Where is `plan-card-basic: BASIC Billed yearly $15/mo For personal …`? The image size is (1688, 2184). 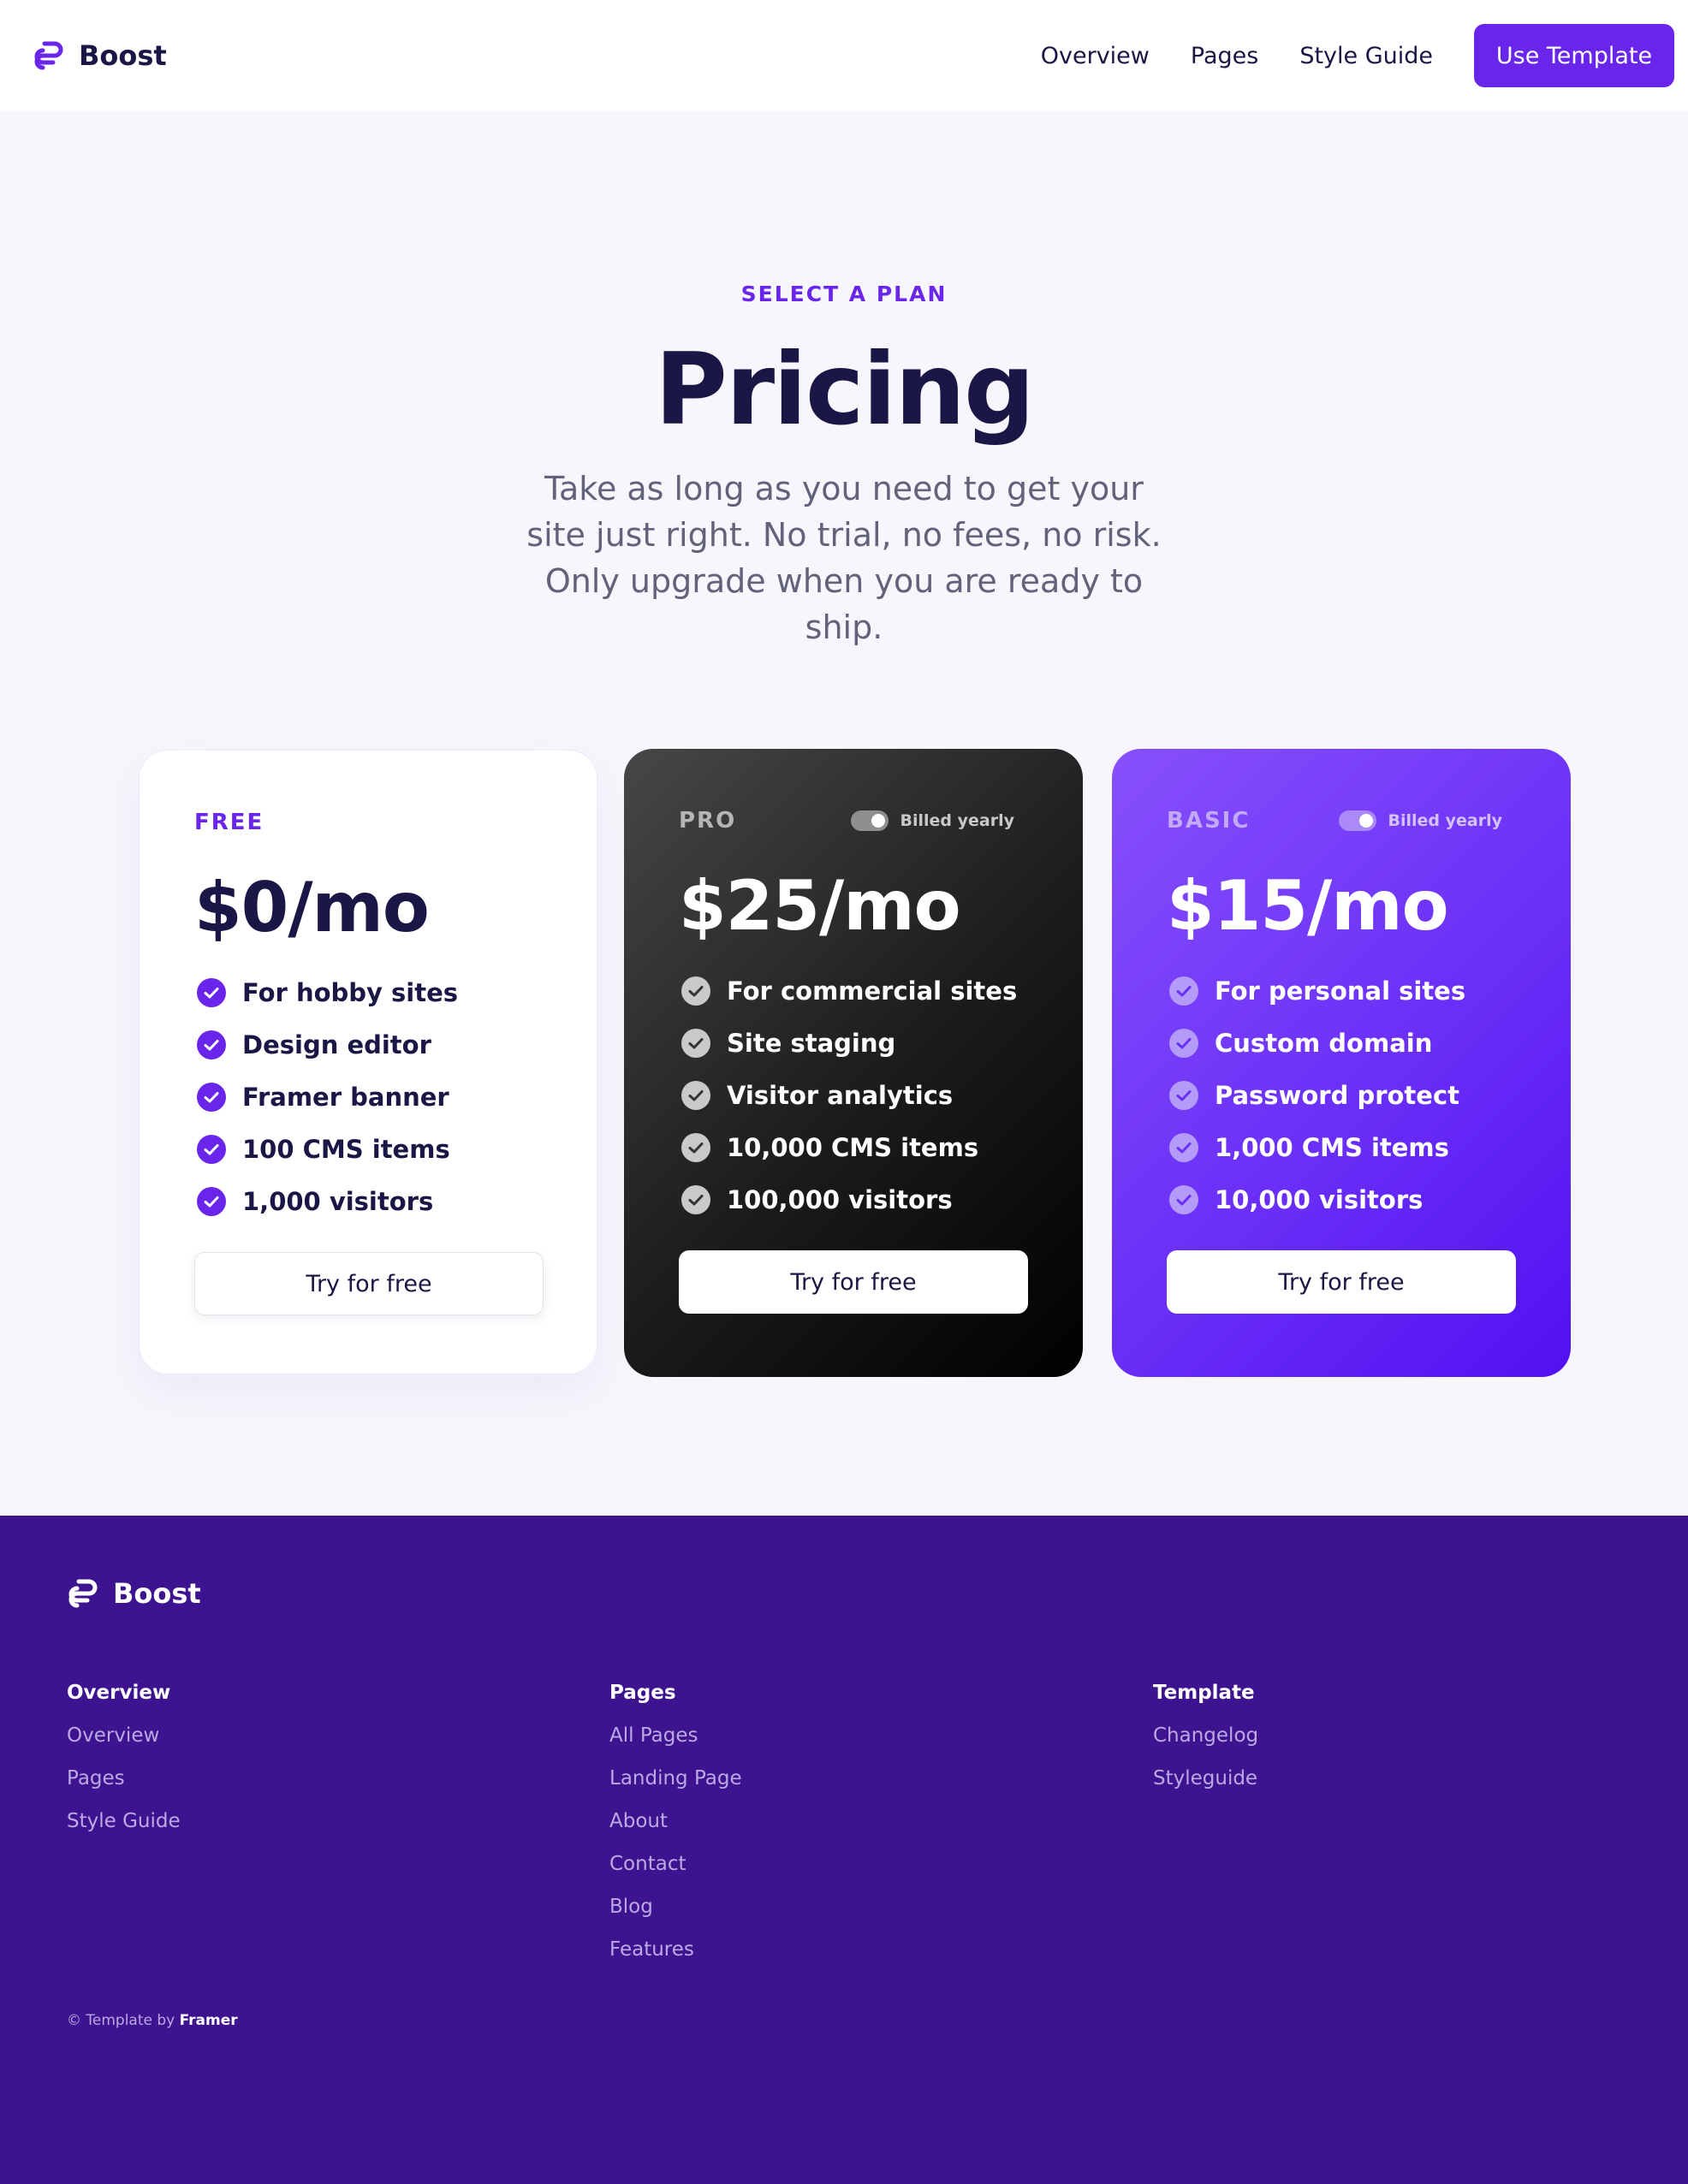 plan-card-basic: BASIC Billed yearly $15/mo For personal … is located at coordinates (1341, 1063).